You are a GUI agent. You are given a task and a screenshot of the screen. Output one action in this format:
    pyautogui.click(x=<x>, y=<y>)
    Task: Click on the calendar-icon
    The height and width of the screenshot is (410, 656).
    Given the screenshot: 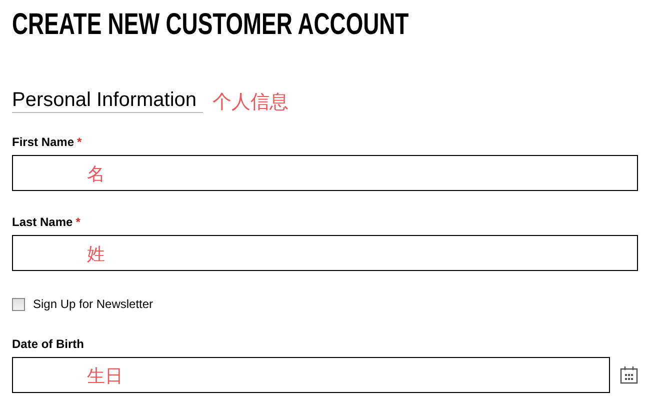 What is the action you would take?
    pyautogui.click(x=629, y=375)
    